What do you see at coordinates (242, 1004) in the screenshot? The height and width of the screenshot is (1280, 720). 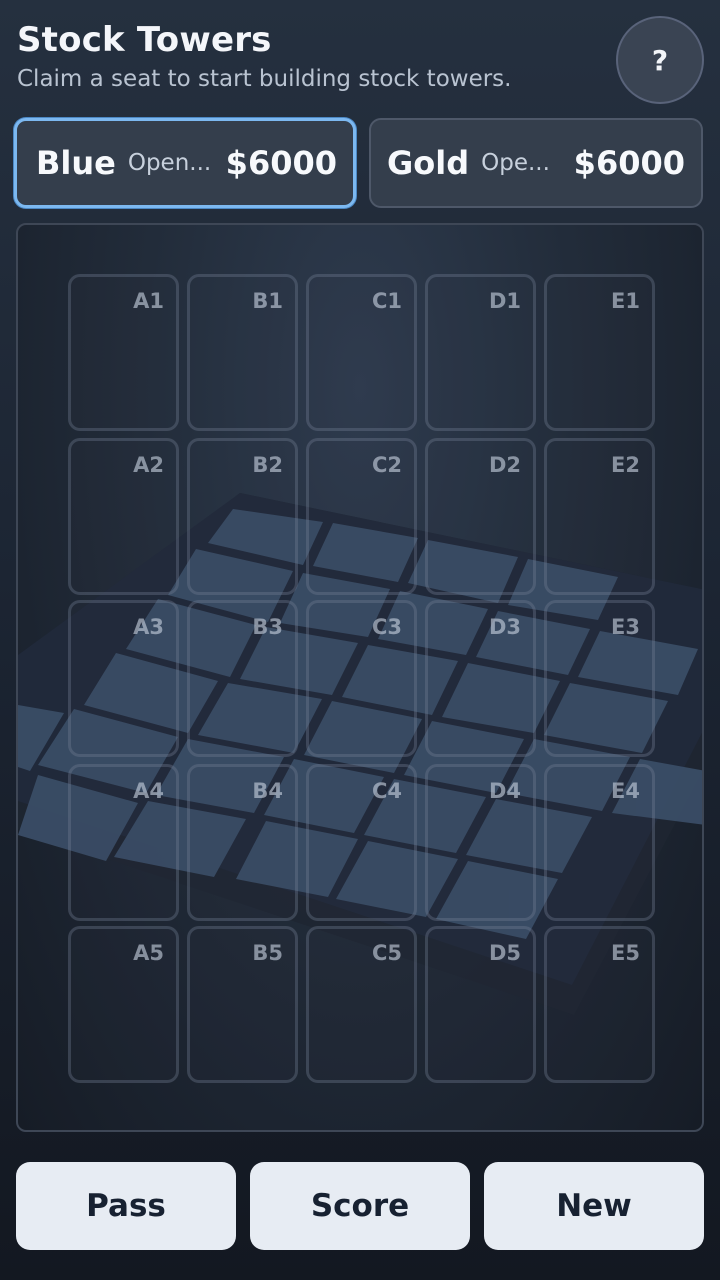 I see `board-cell-b5: B5` at bounding box center [242, 1004].